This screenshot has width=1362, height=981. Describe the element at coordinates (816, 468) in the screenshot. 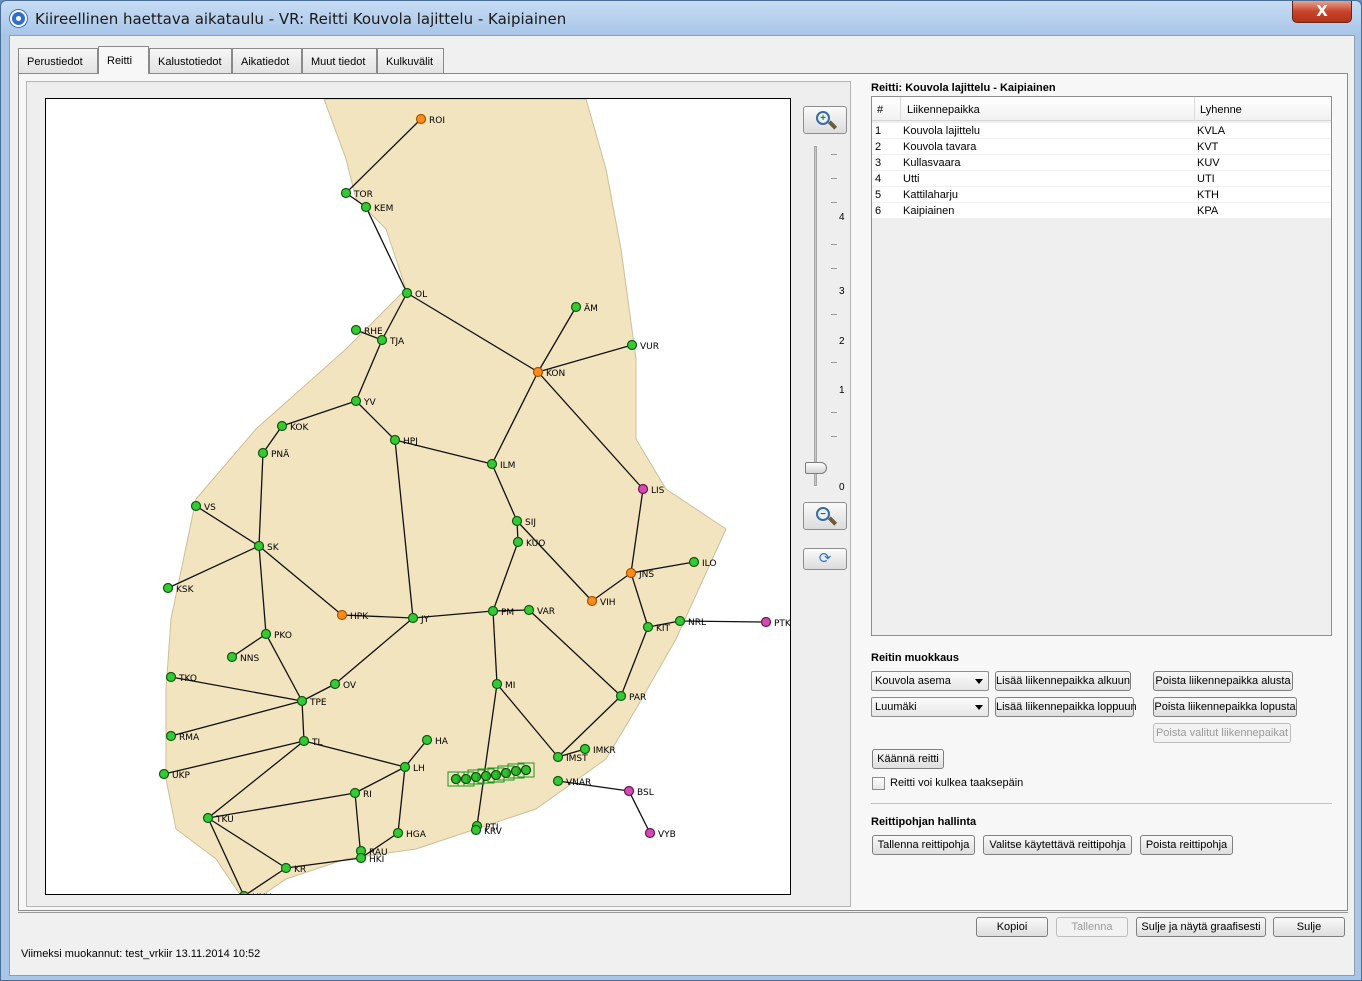

I see `zoom-slider-thumb` at that location.